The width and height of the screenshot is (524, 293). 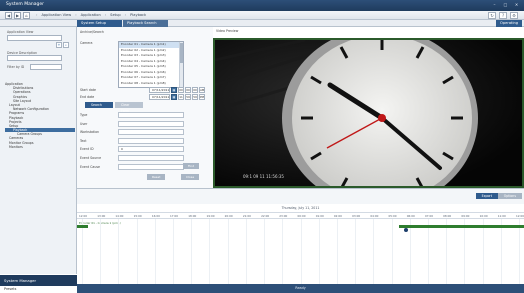 I want to click on scrollbar-thumb, so click(x=181, y=53).